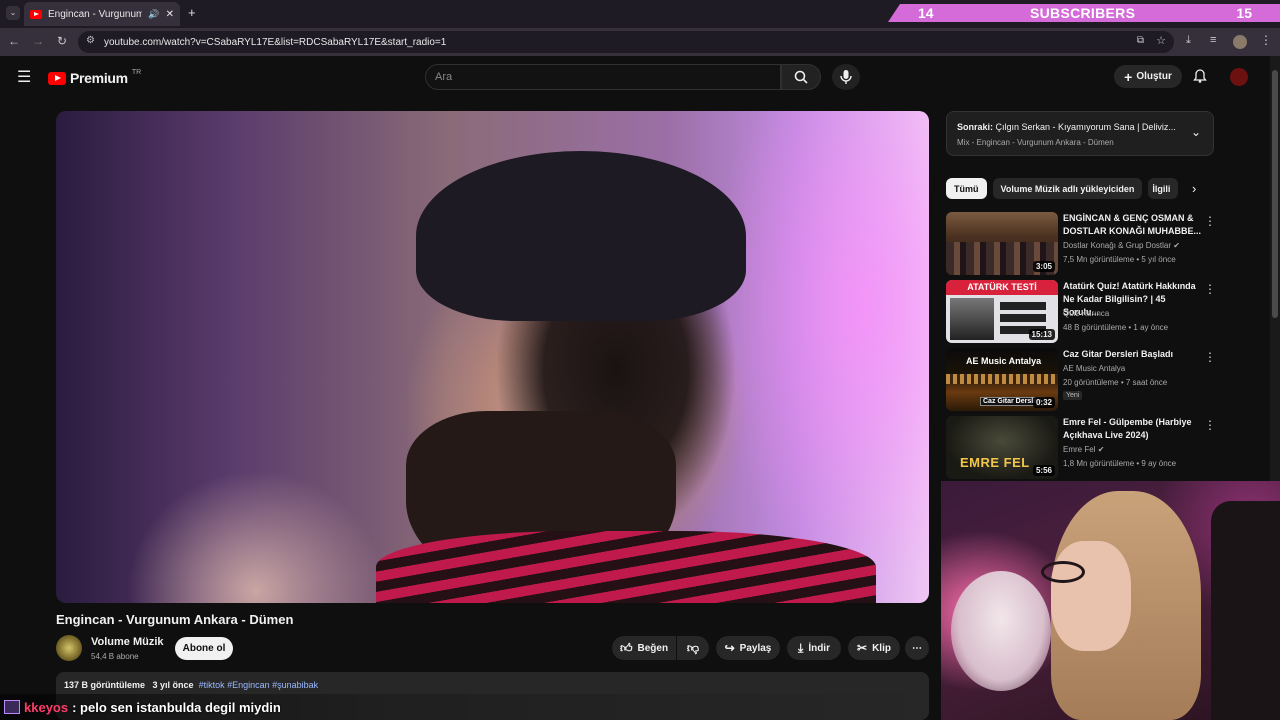 The height and width of the screenshot is (720, 1280). I want to click on chevron-down-icon: ⌄, so click(1196, 132).